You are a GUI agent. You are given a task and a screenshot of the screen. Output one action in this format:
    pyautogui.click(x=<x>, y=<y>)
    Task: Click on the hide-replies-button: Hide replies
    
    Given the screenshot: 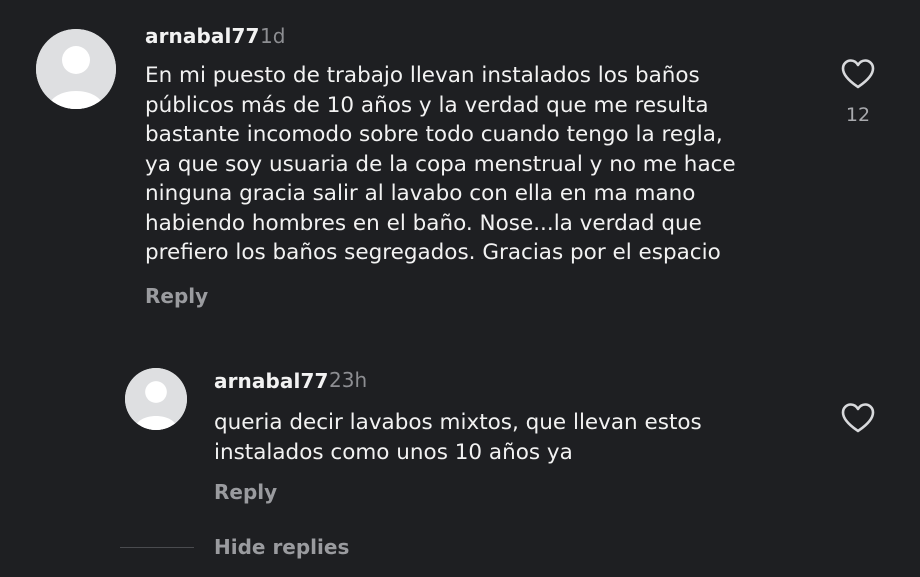 What is the action you would take?
    pyautogui.click(x=281, y=547)
    